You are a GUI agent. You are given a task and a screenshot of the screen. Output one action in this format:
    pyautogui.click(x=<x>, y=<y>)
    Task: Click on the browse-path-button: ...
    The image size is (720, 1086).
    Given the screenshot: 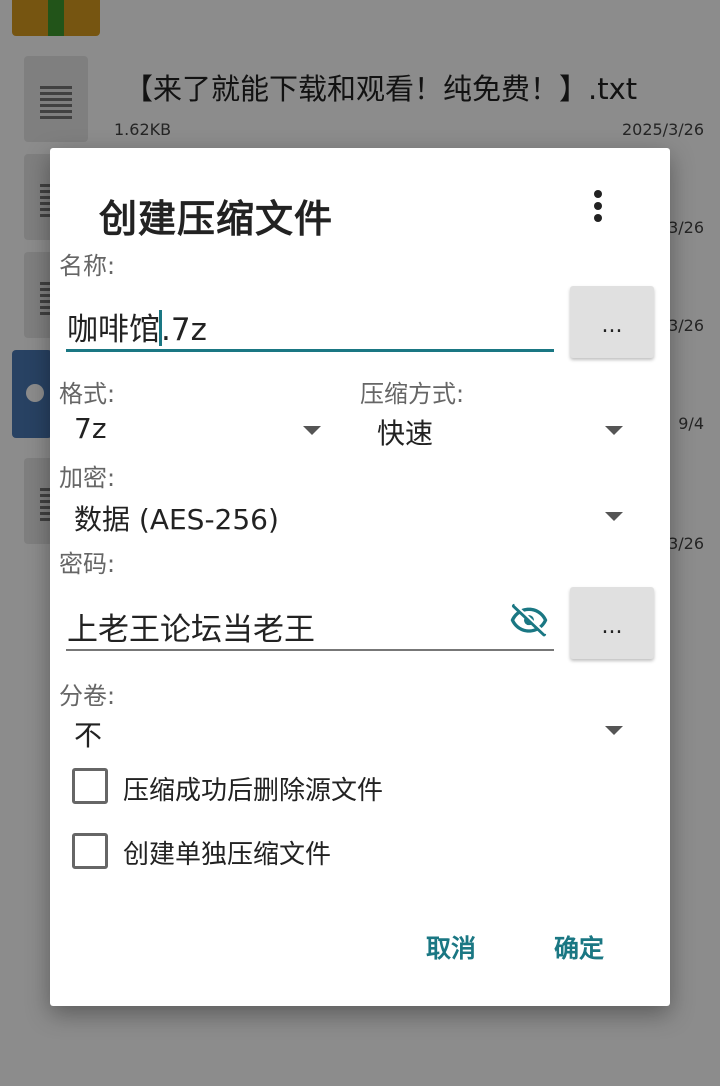 What is the action you would take?
    pyautogui.click(x=612, y=322)
    